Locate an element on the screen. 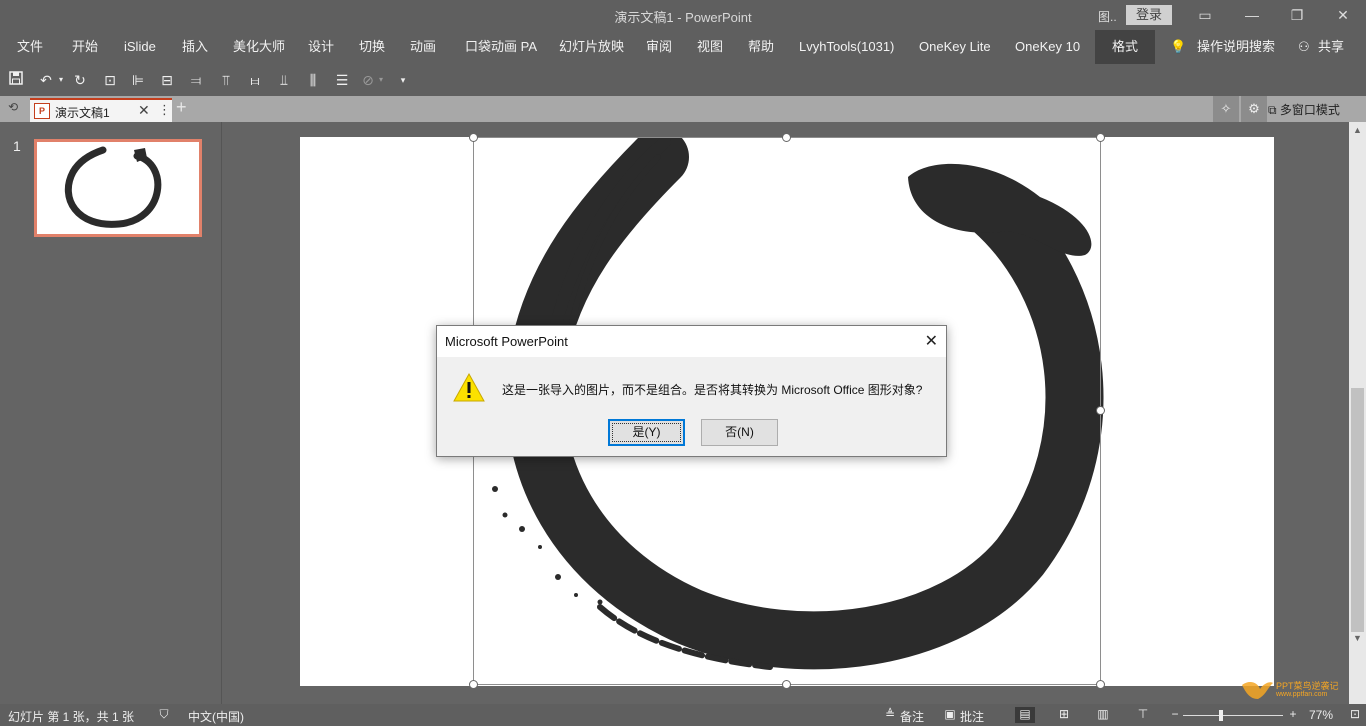 Image resolution: width=1366 pixels, height=726 pixels. multi-window-icon: ⧉ is located at coordinates (1274, 110).